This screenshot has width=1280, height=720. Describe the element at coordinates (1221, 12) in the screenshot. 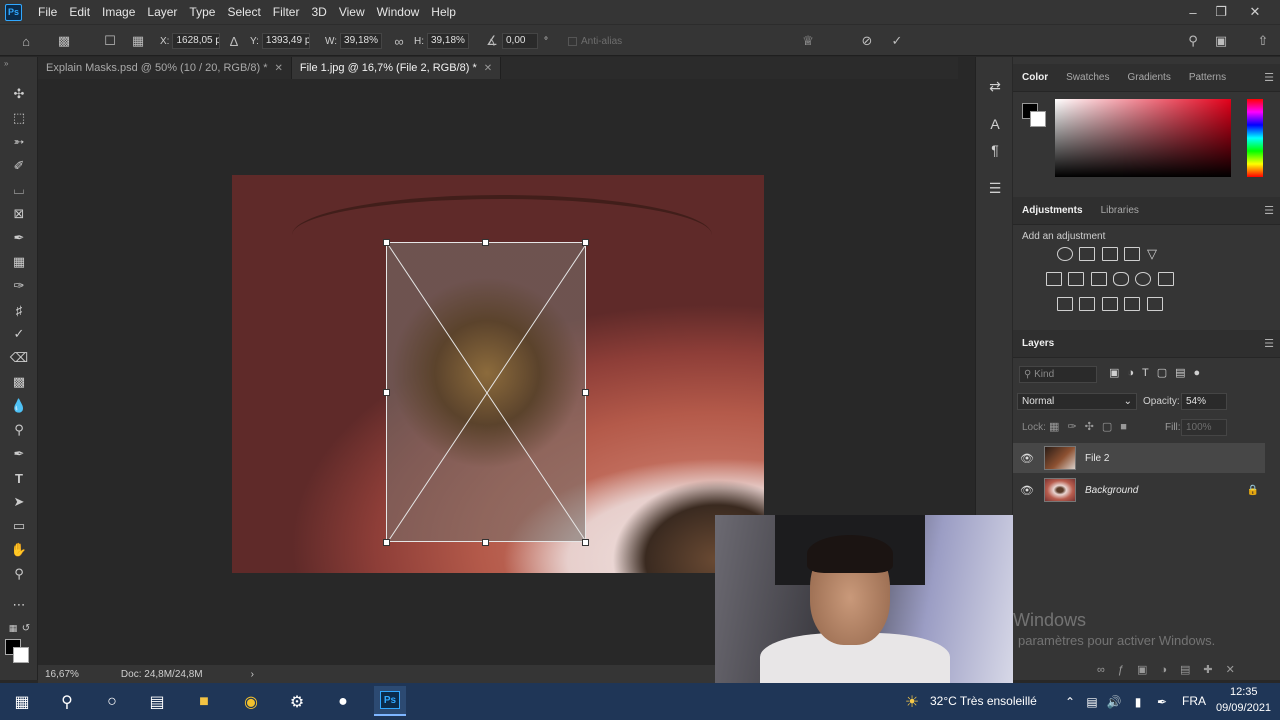

I see `restore-icon: ❐` at that location.